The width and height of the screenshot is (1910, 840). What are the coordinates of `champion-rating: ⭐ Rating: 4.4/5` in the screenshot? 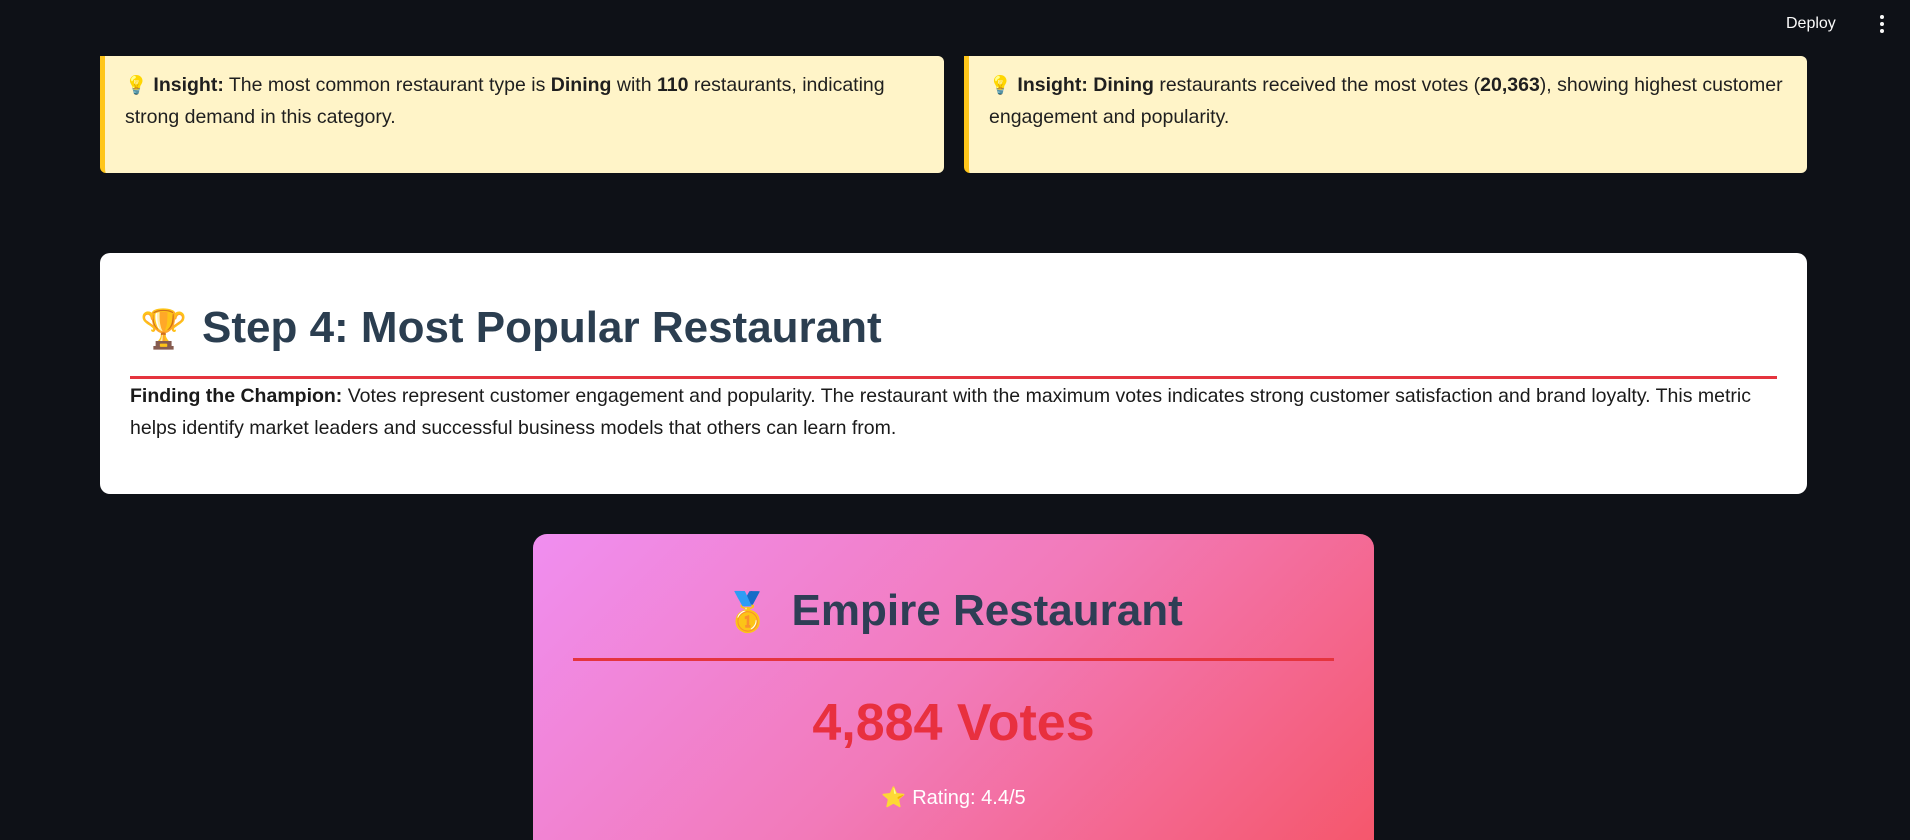 It's located at (953, 798).